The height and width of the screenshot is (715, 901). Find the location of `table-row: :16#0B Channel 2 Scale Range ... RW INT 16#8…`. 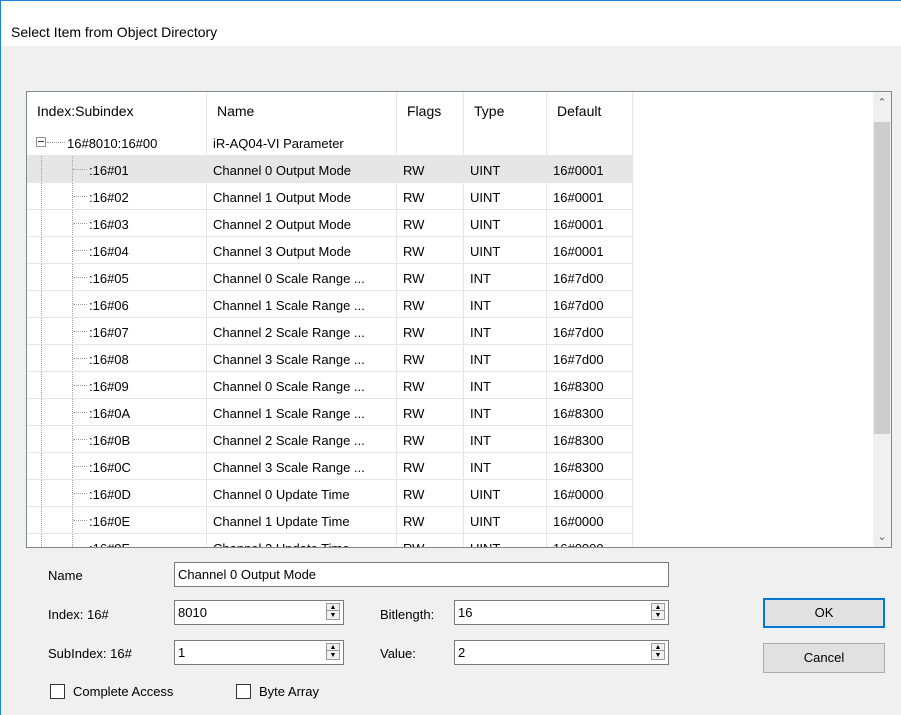

table-row: :16#0B Channel 2 Scale Range ... RW INT 16#8… is located at coordinates (330, 439).